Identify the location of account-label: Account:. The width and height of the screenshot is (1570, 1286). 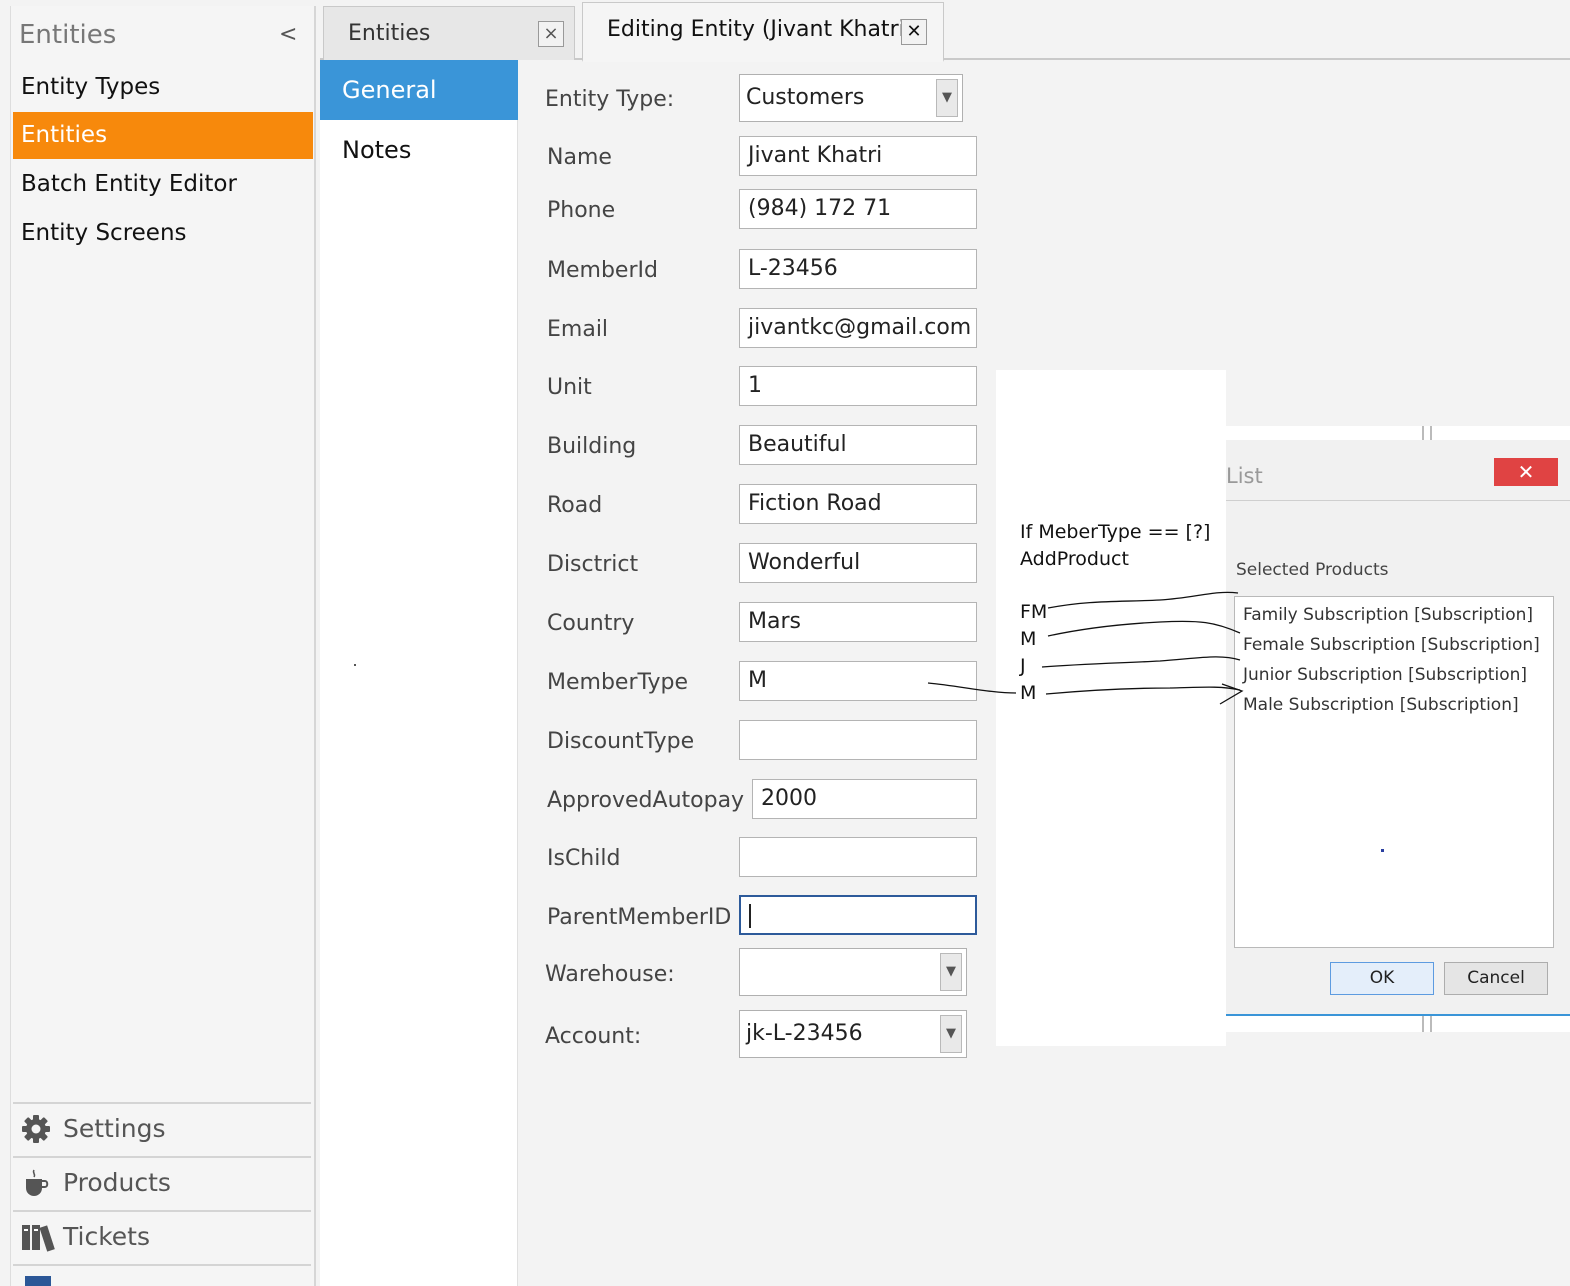
(593, 1036).